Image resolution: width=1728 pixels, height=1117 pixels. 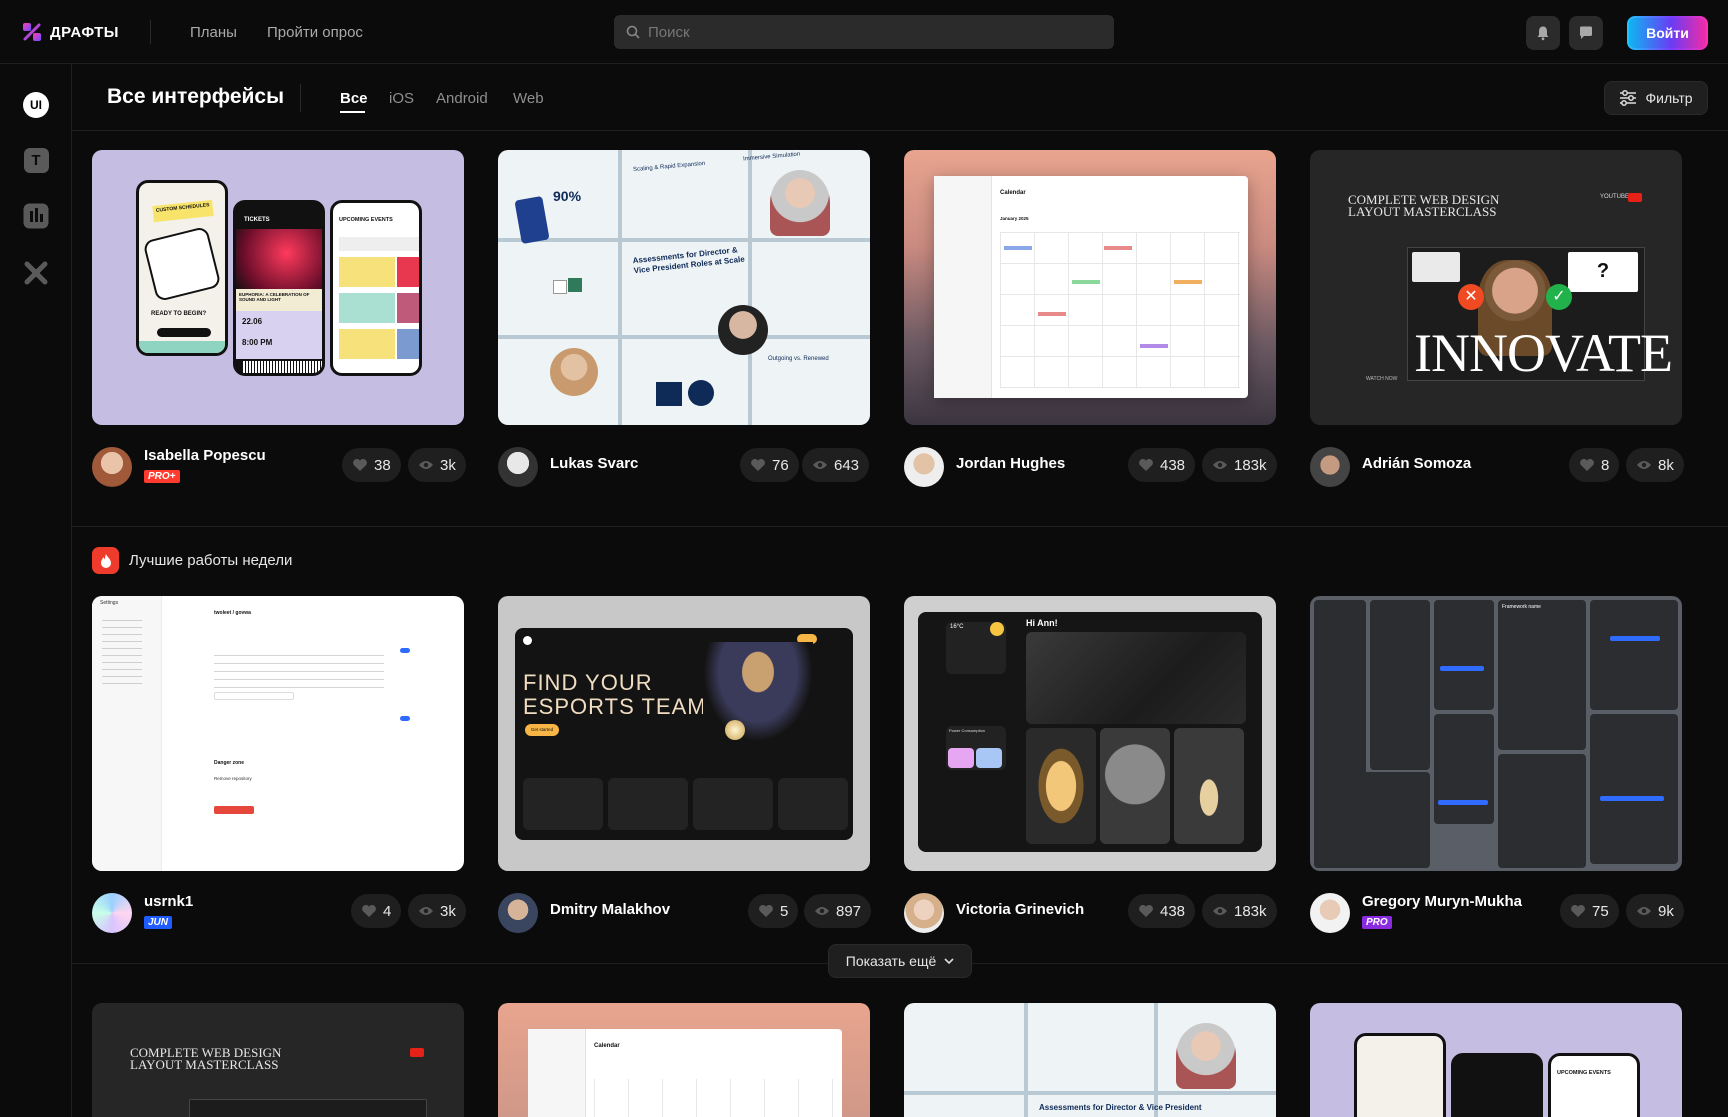 What do you see at coordinates (213, 32) in the screenshot?
I see `nav-plans: Планы` at bounding box center [213, 32].